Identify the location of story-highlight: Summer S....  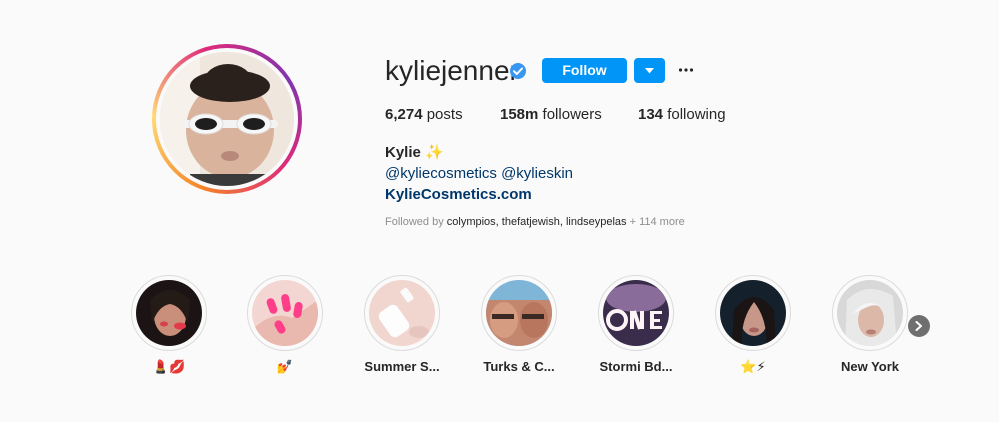
(402, 324).